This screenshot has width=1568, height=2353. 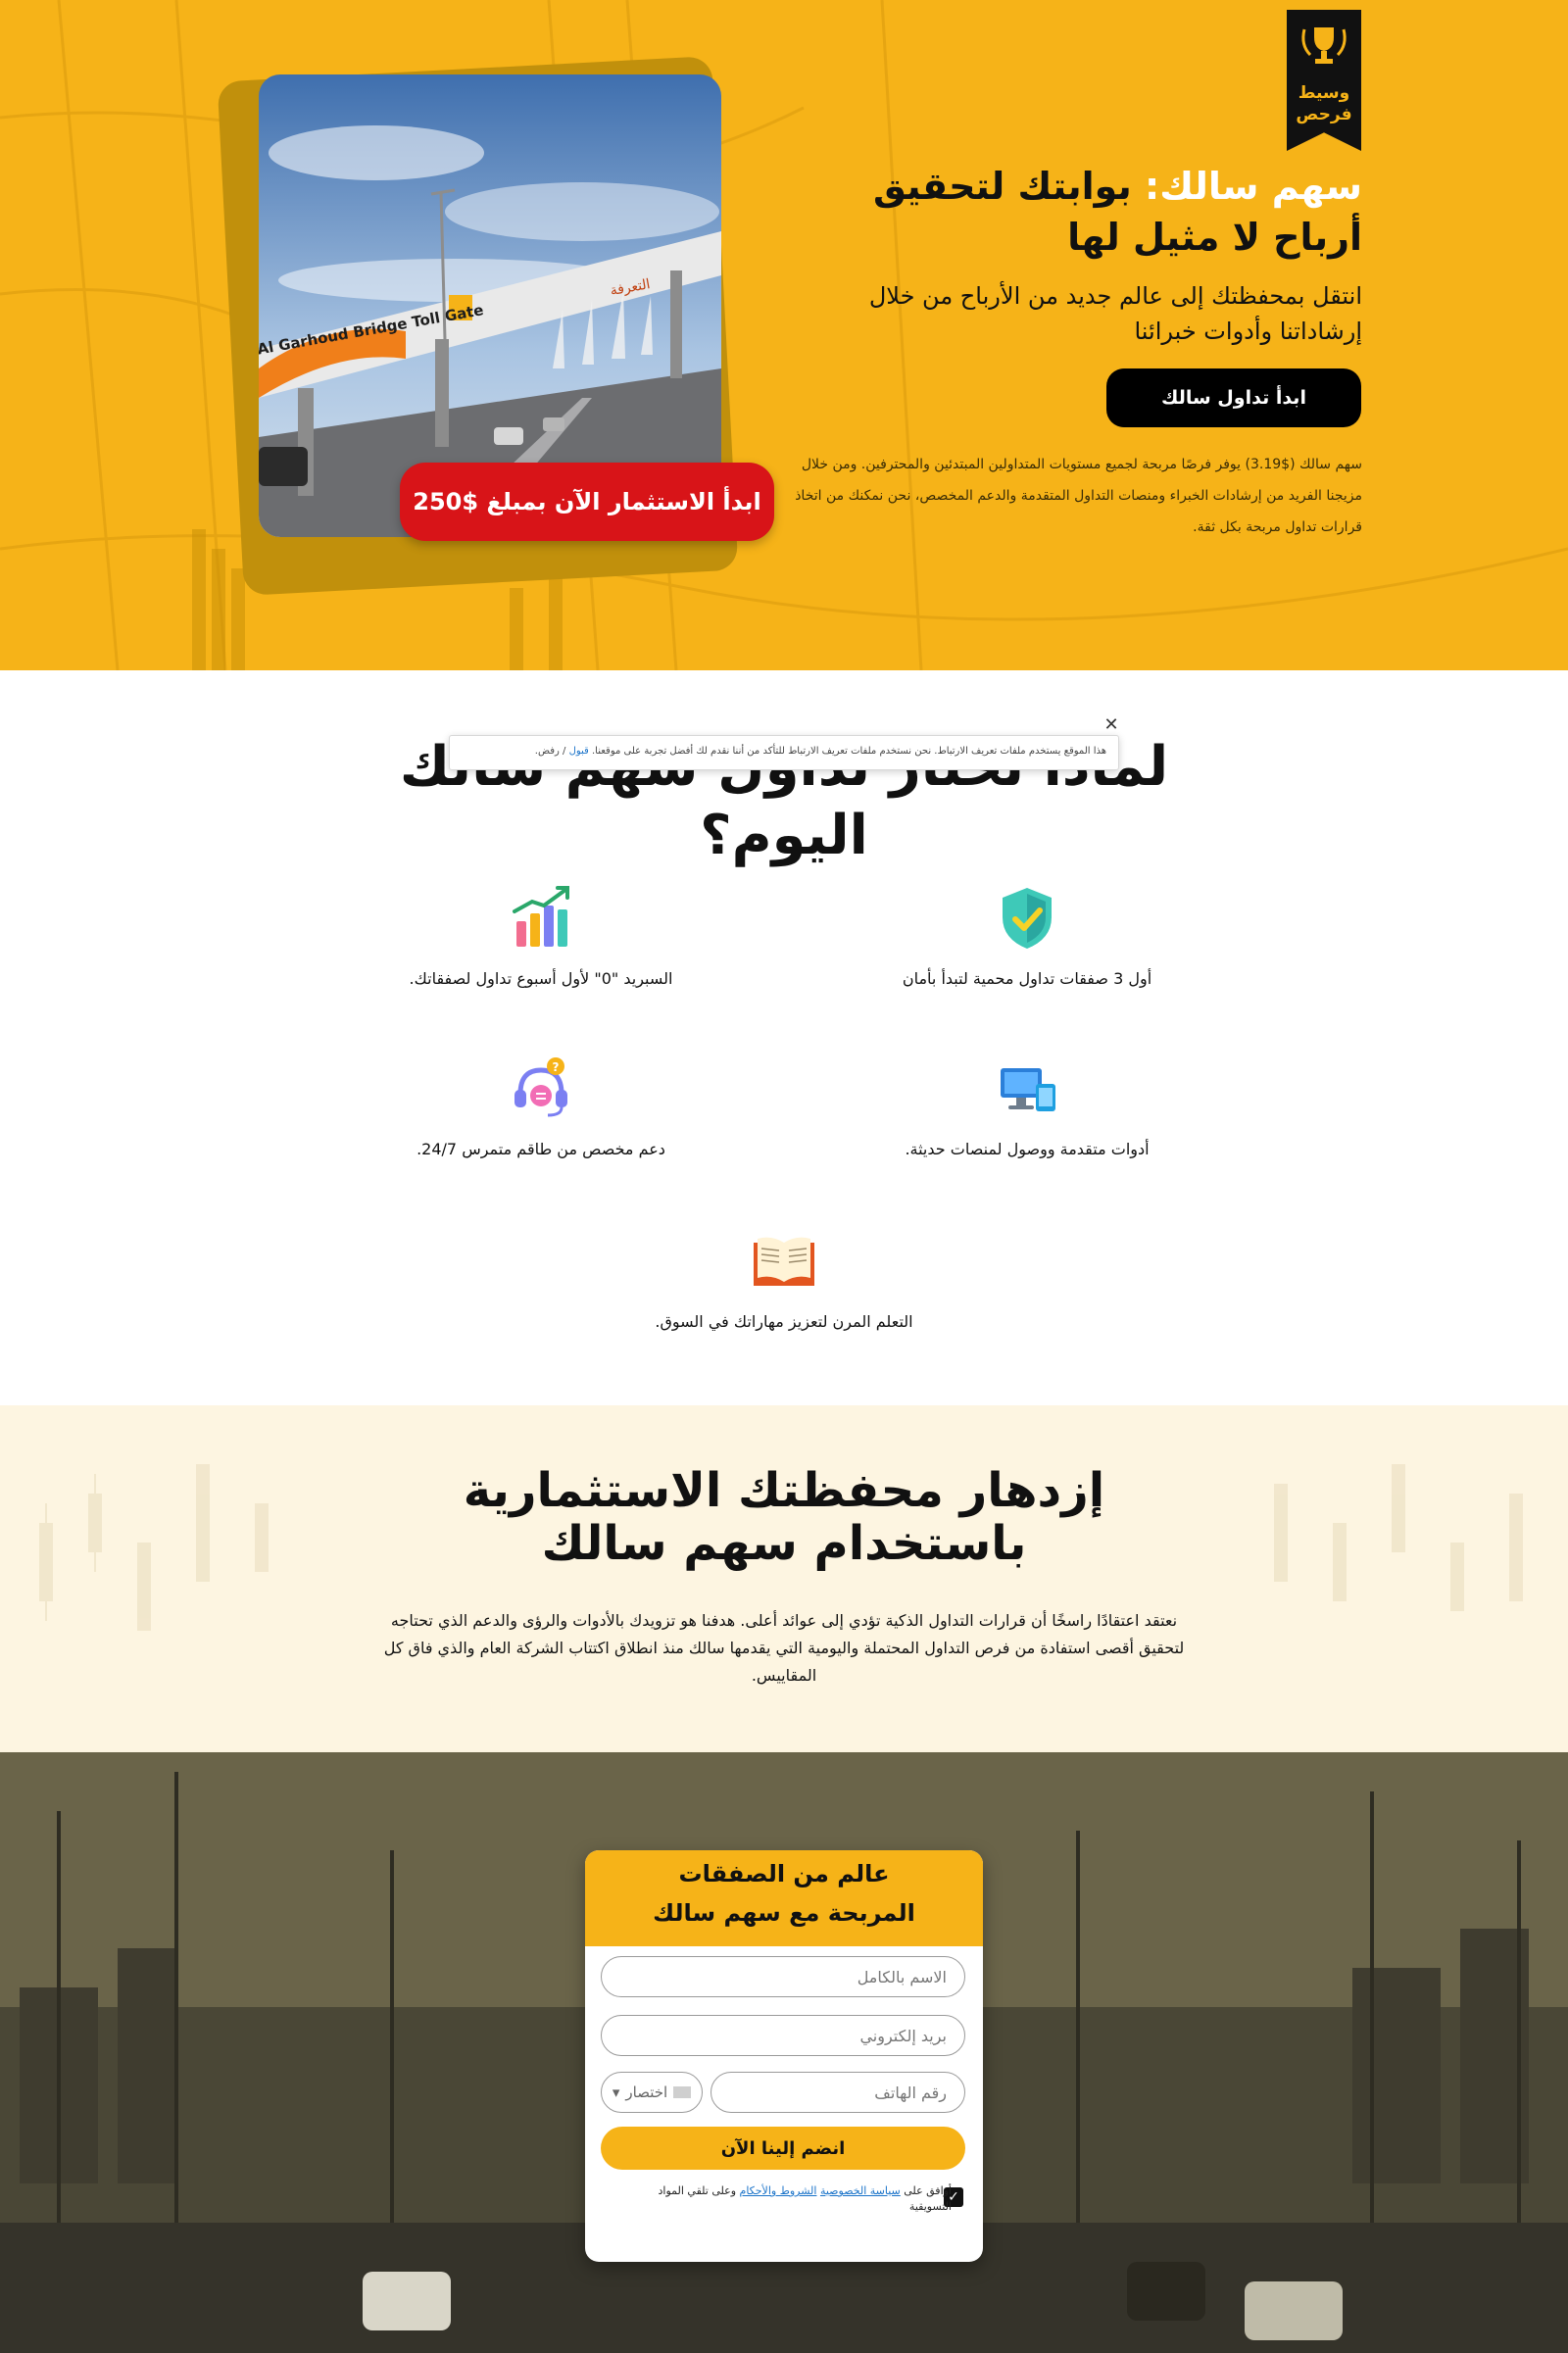 I want to click on consent-prefix: أوافق على, so click(x=926, y=2191).